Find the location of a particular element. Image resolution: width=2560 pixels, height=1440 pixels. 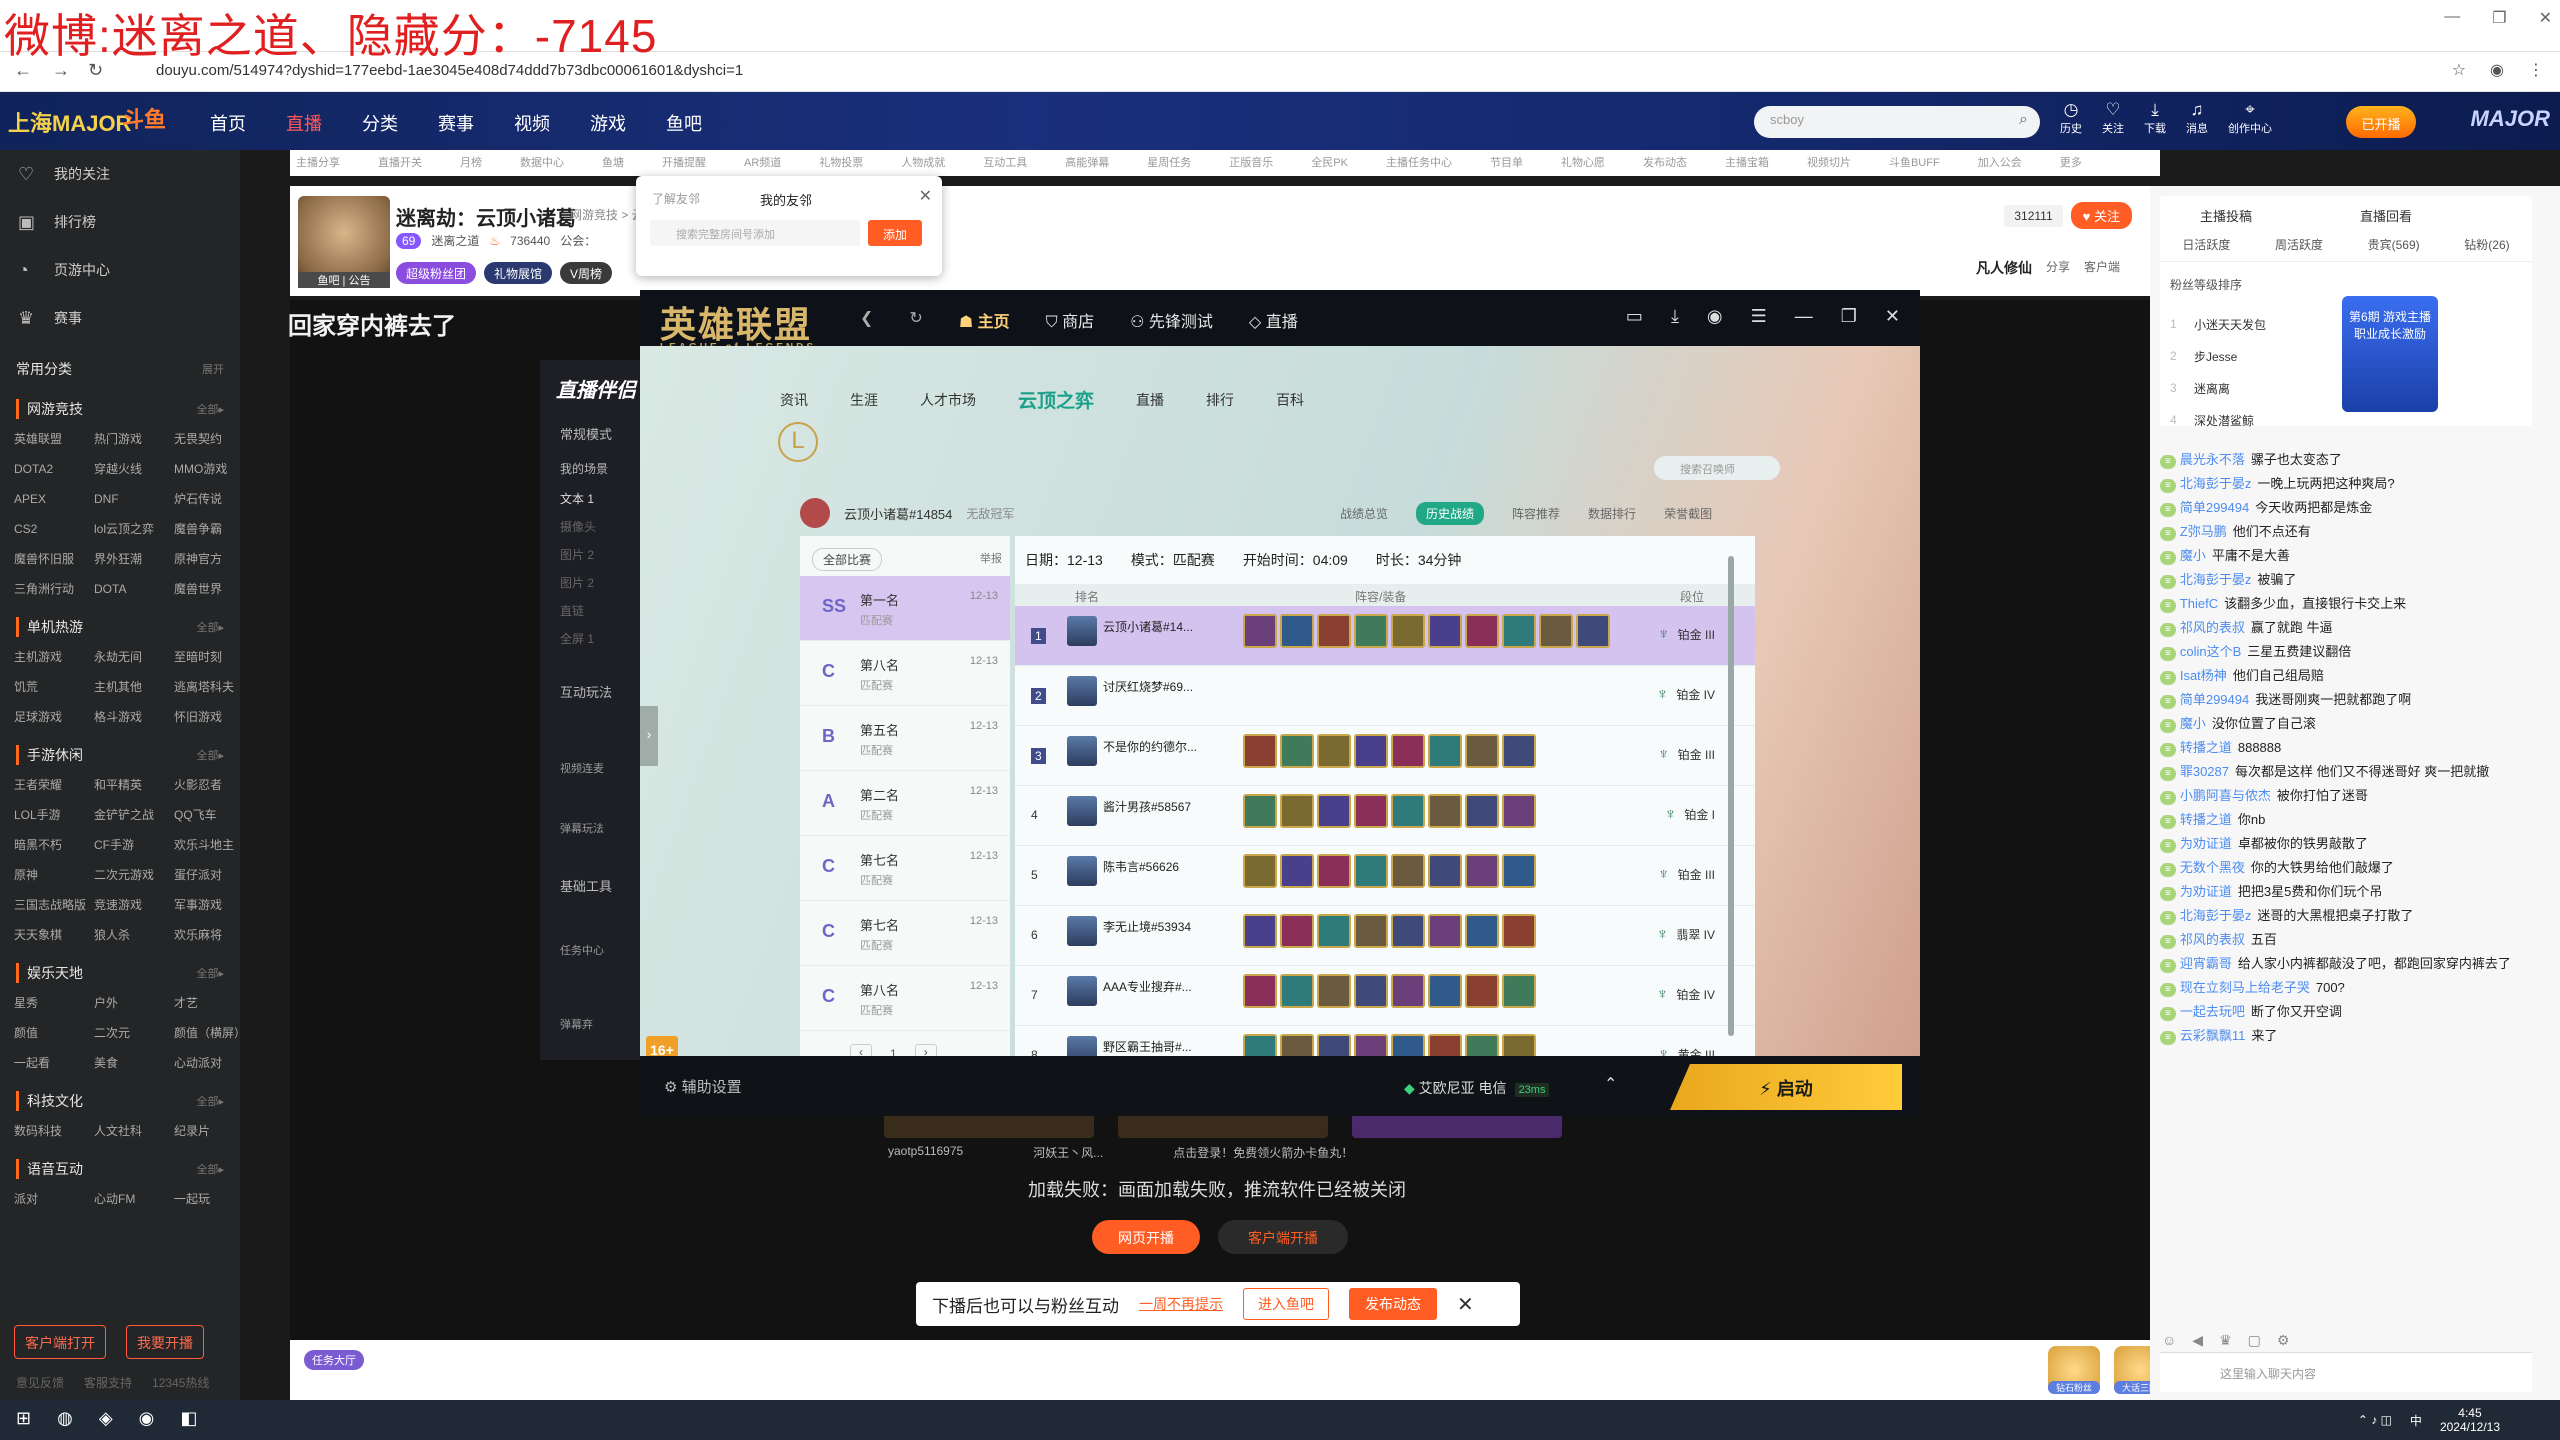

toolbar-link: 鱼塘 is located at coordinates (613, 163).